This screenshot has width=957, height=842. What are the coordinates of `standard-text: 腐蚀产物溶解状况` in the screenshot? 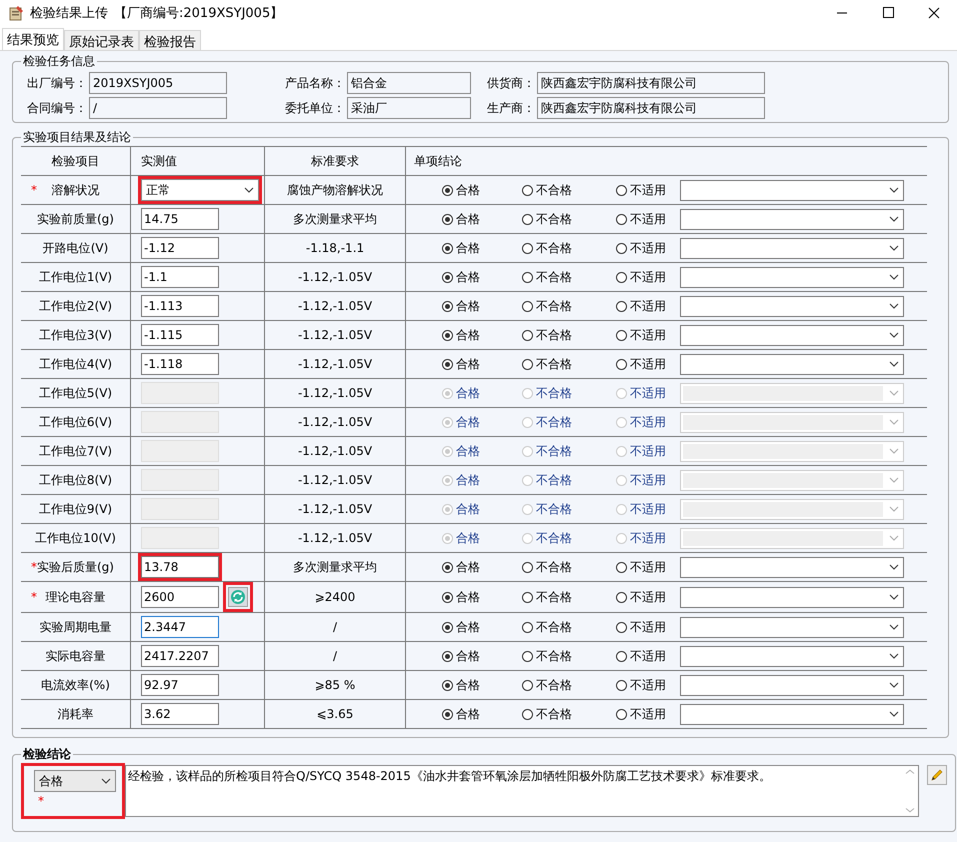 It's located at (335, 189).